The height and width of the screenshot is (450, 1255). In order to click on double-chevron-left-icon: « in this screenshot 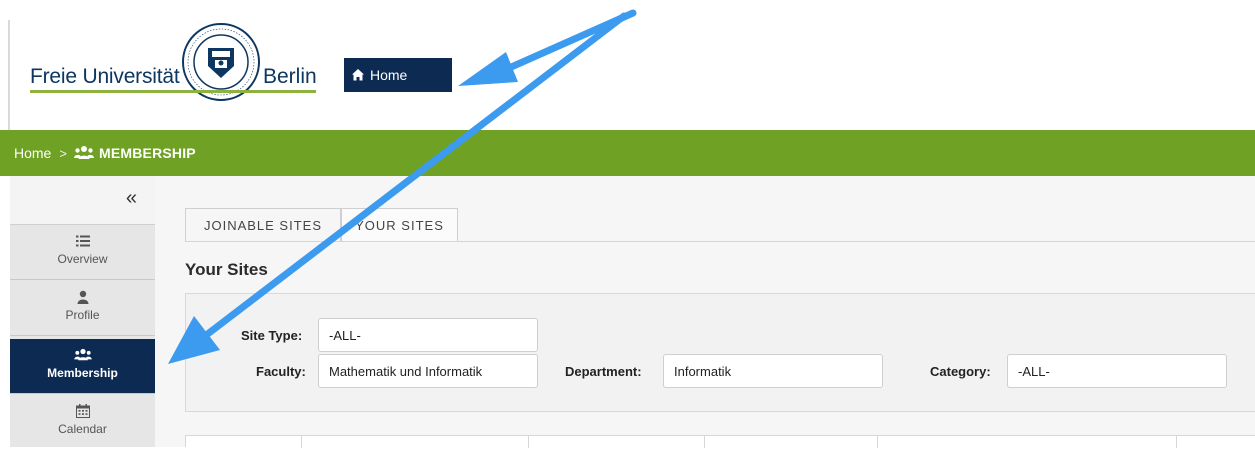, I will do `click(131, 198)`.